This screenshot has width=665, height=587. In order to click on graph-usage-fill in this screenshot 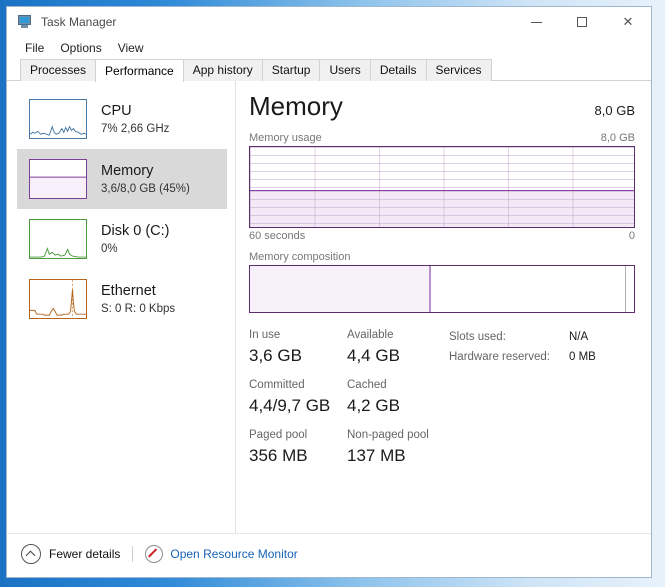, I will do `click(442, 208)`.